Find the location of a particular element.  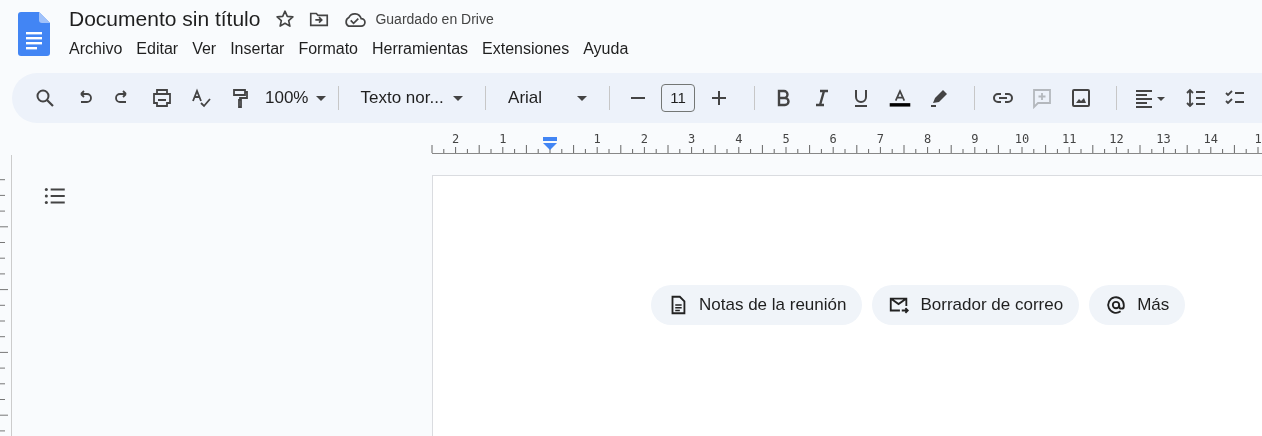

font-size-field: 11 is located at coordinates (678, 98).